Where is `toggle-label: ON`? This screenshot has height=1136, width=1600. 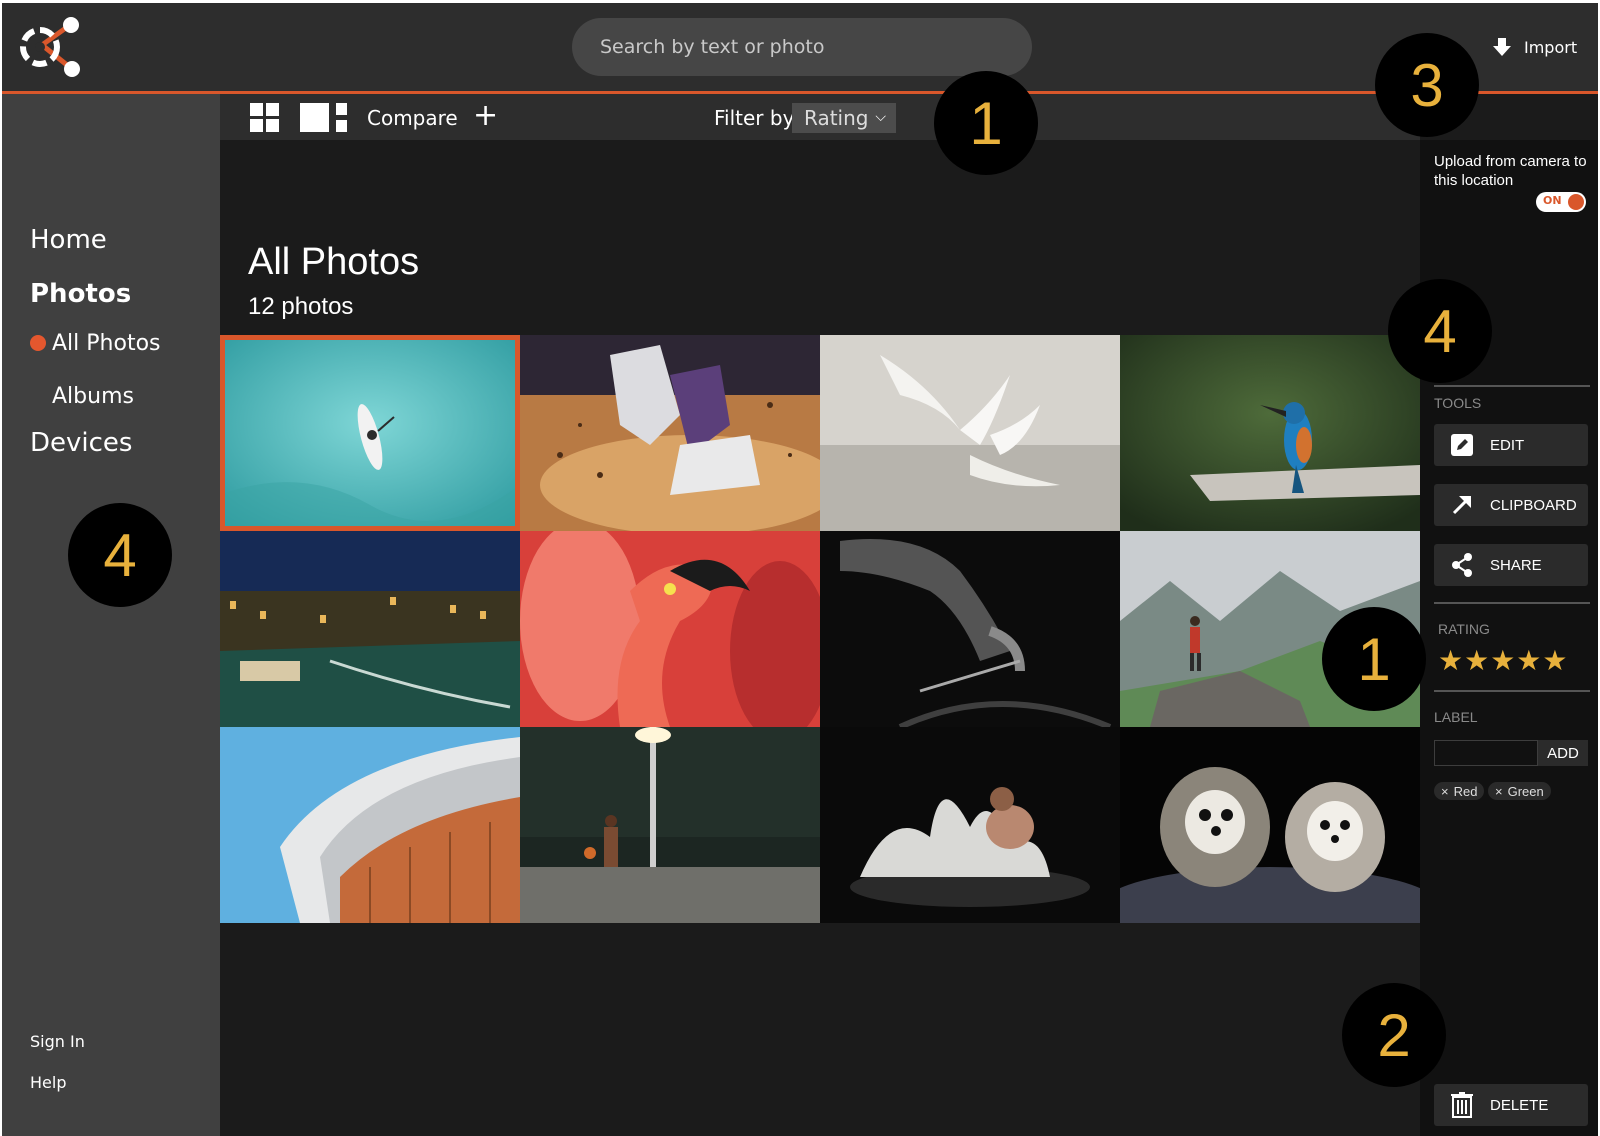 toggle-label: ON is located at coordinates (1552, 200).